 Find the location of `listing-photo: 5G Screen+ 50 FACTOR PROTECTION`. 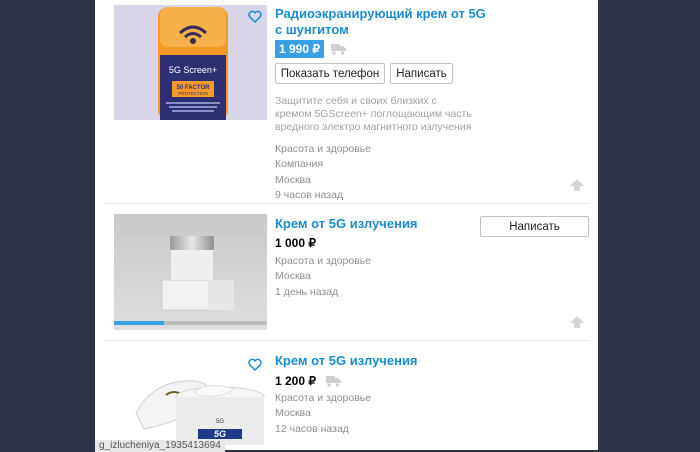

listing-photo: 5G Screen+ 50 FACTOR PROTECTION is located at coordinates (190, 62).